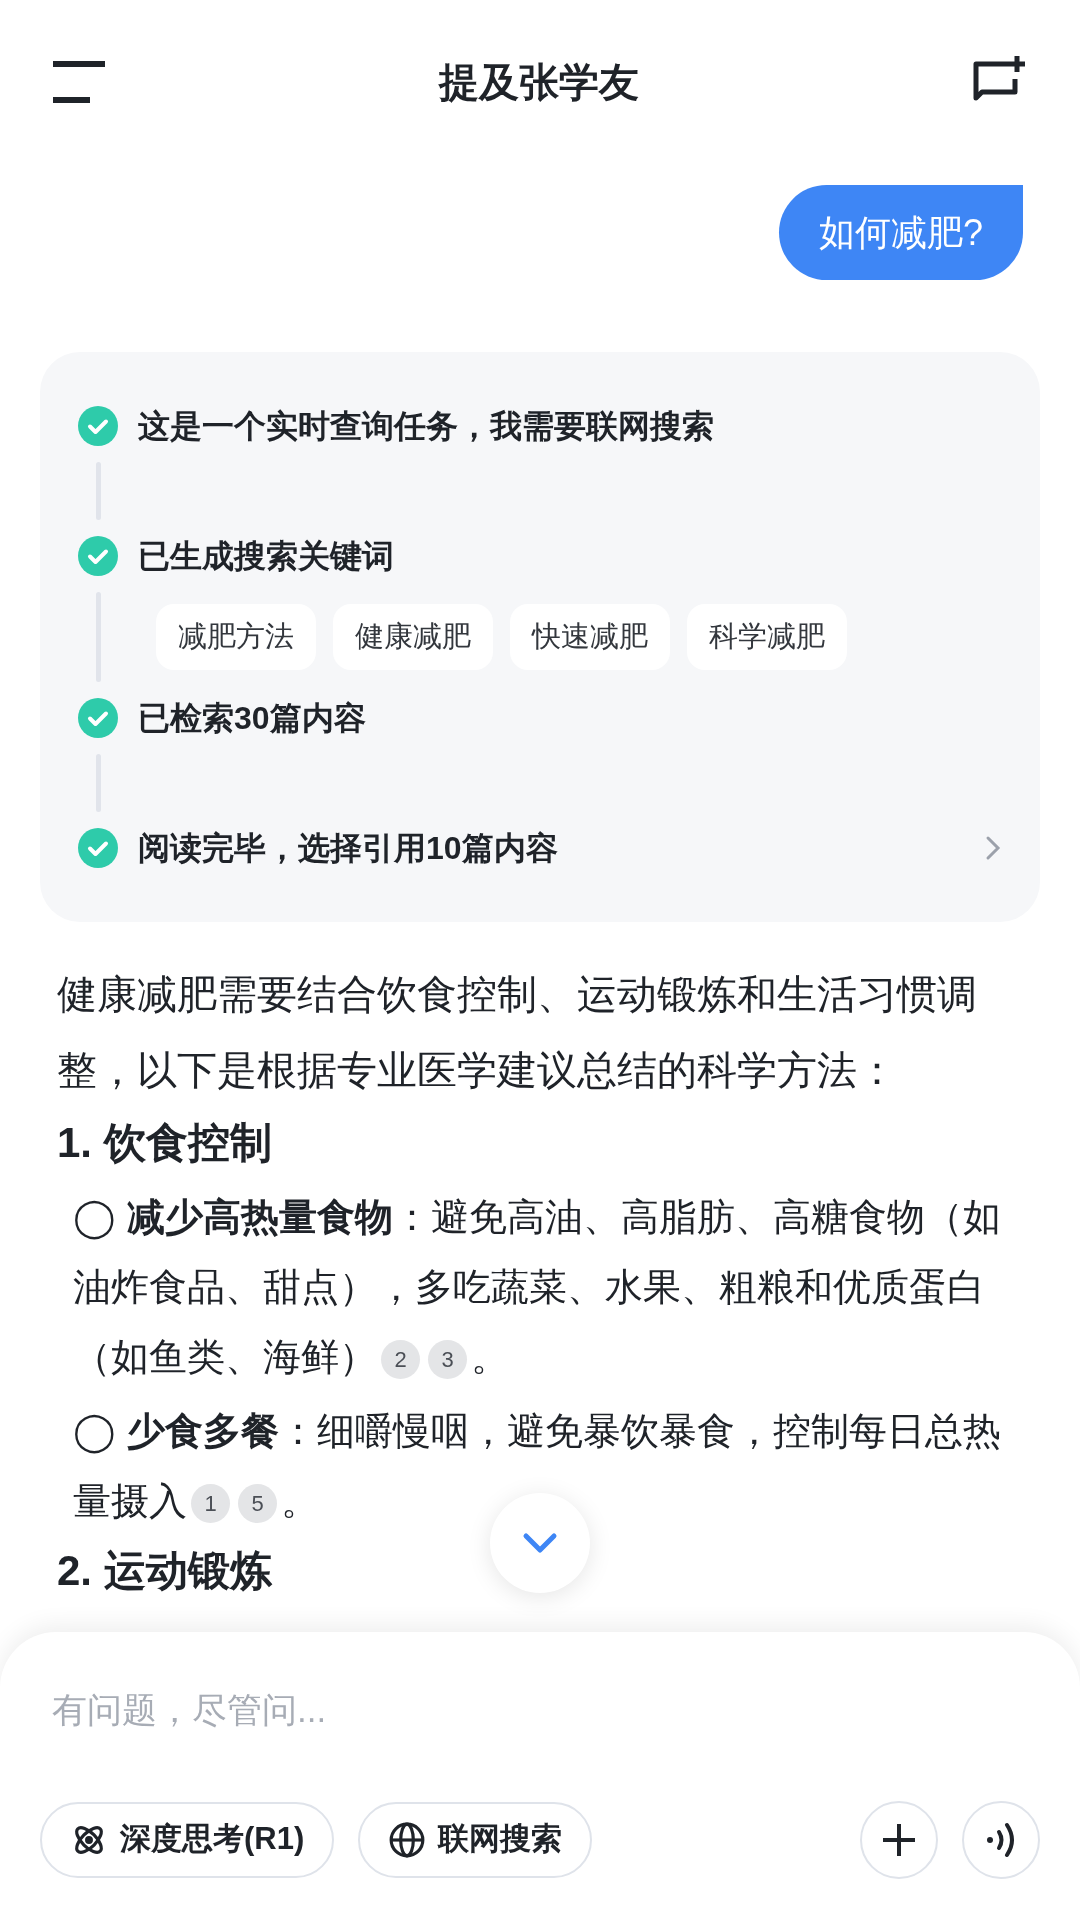  I want to click on sound-wave-icon, so click(1001, 1839).